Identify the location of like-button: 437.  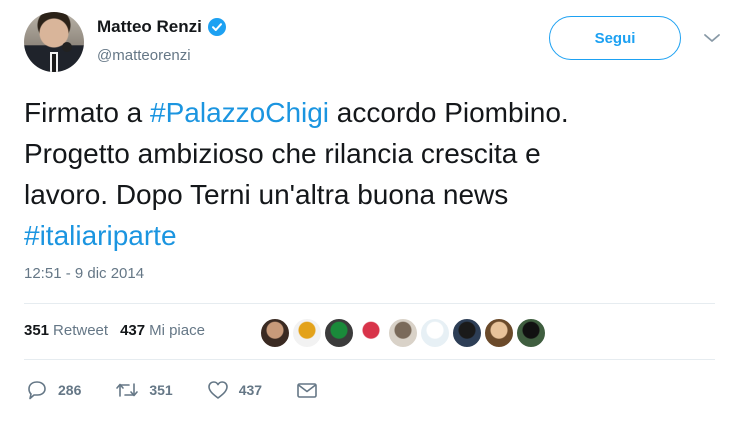
(234, 390).